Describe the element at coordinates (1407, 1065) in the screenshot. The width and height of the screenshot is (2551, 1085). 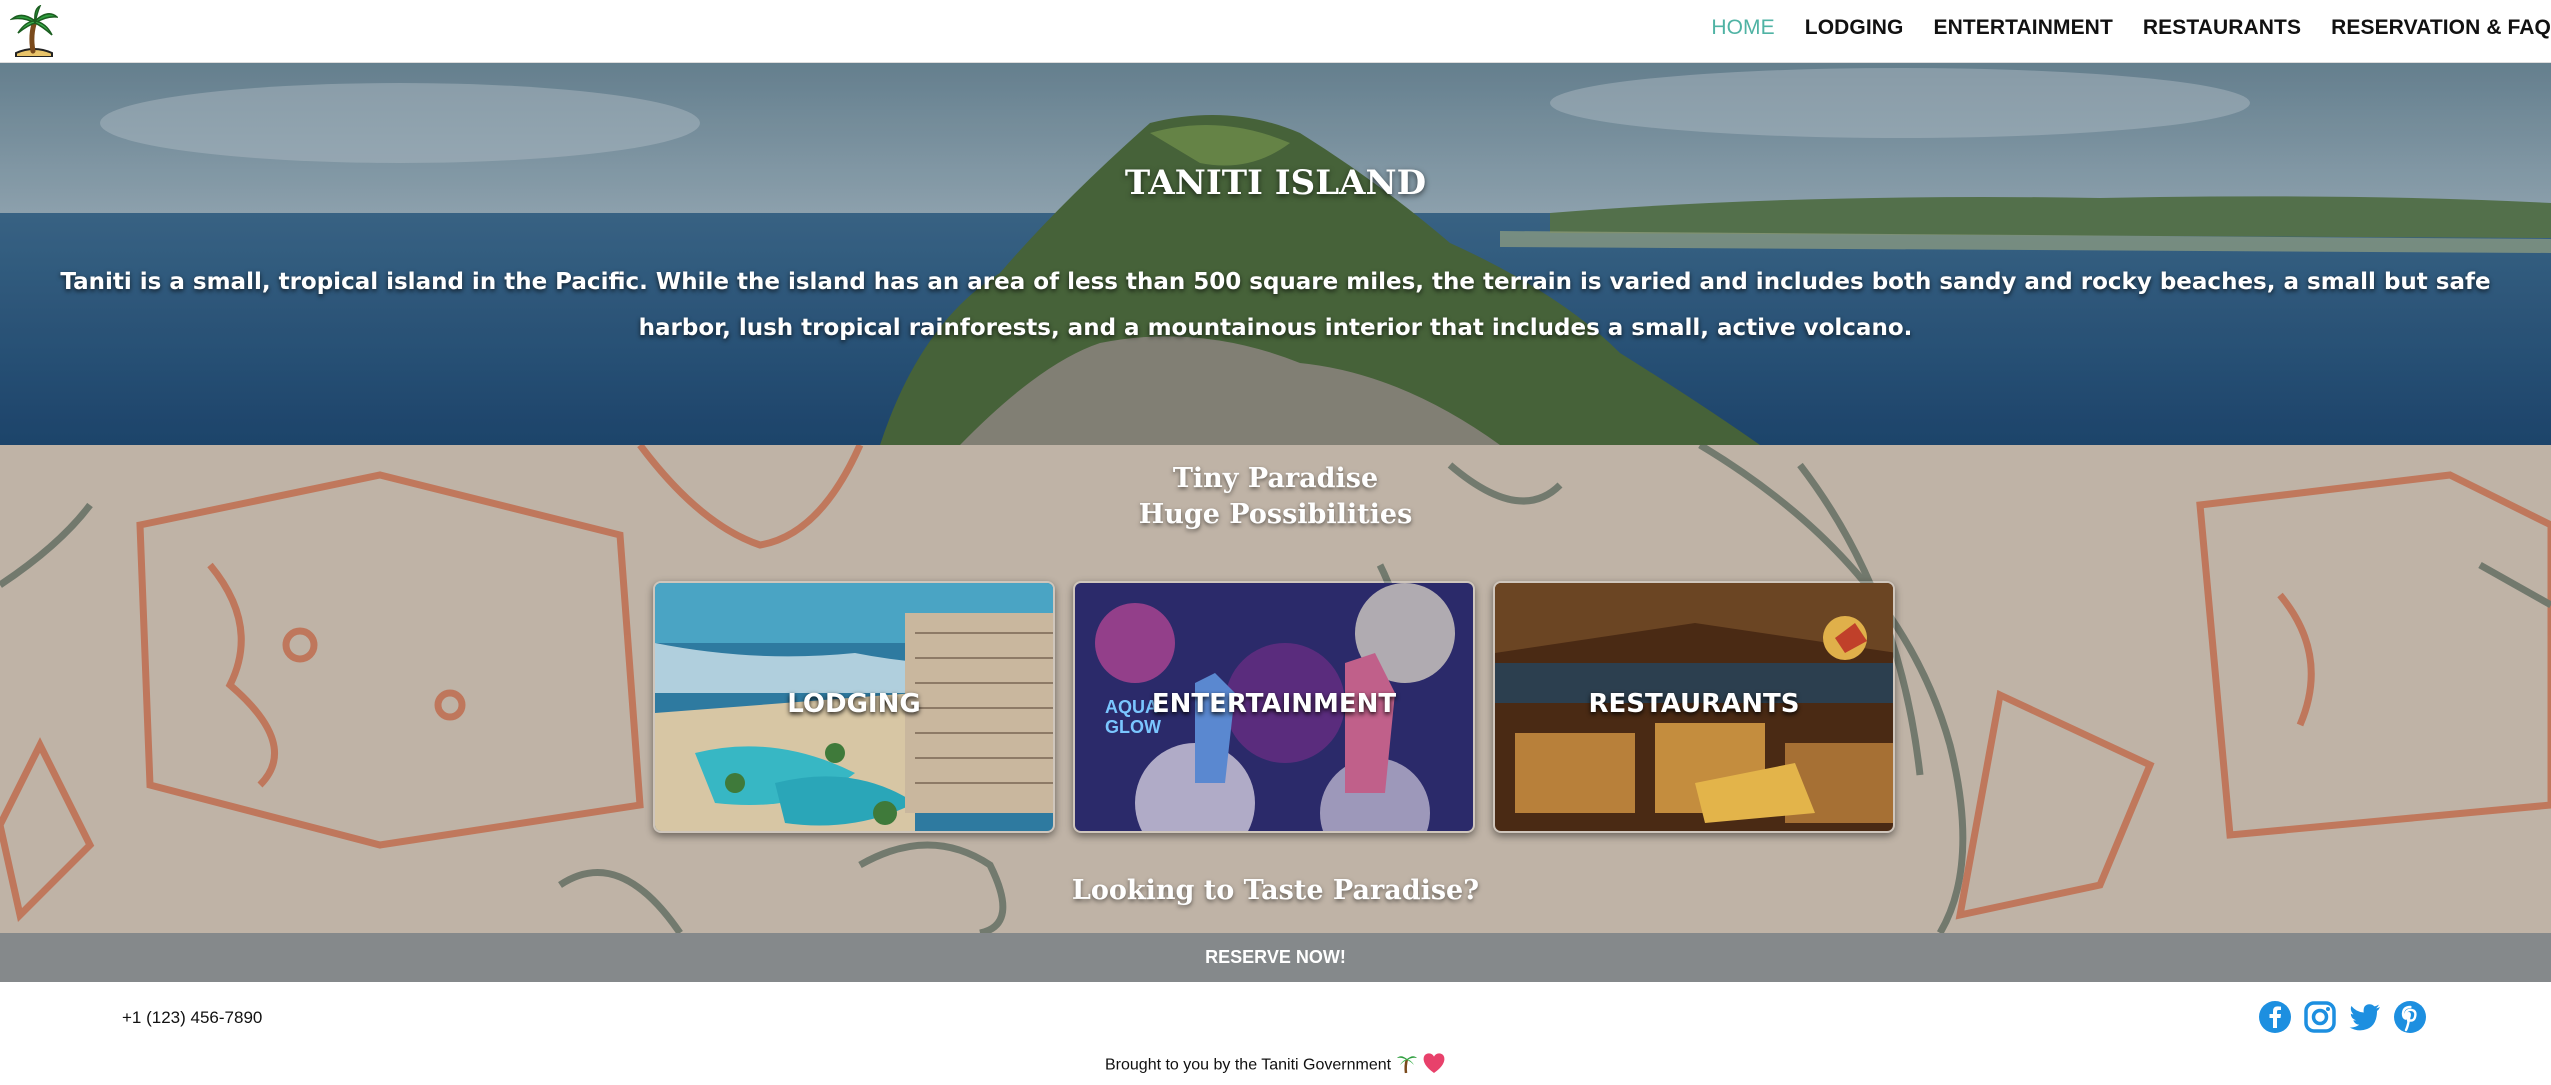
I see `palm-tree-icon` at that location.